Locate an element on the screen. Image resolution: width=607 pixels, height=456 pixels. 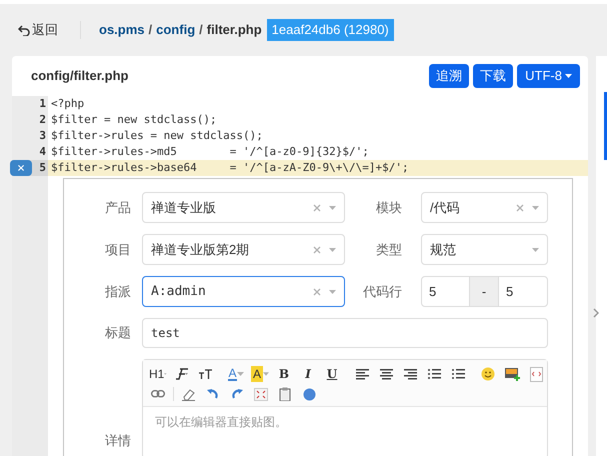
image-icon is located at coordinates (512, 374).